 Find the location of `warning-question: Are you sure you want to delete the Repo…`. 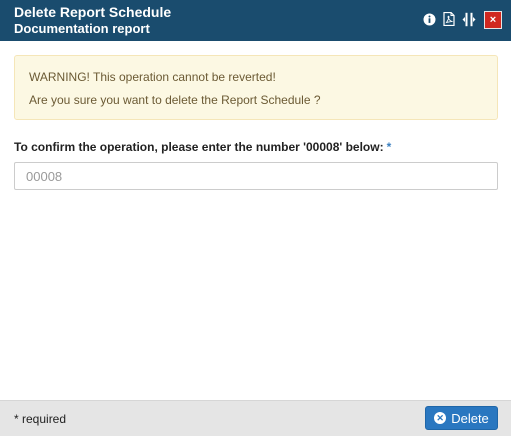

warning-question: Are you sure you want to delete the Repo… is located at coordinates (175, 100).